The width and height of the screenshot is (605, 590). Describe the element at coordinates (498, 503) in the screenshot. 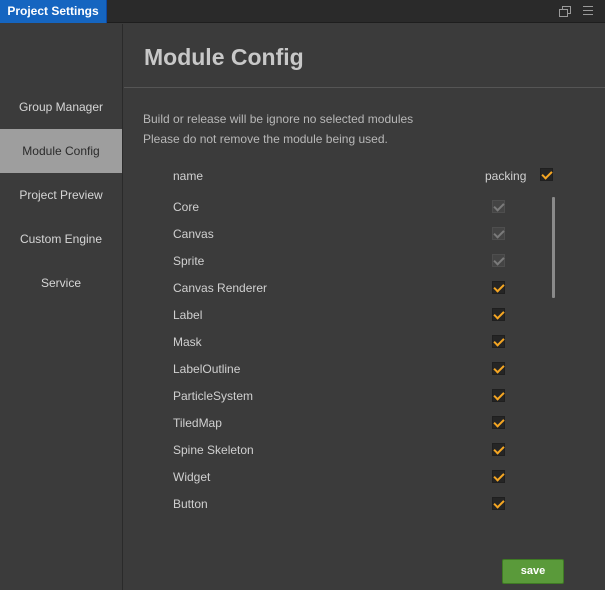

I see `module-checkbox-button` at that location.